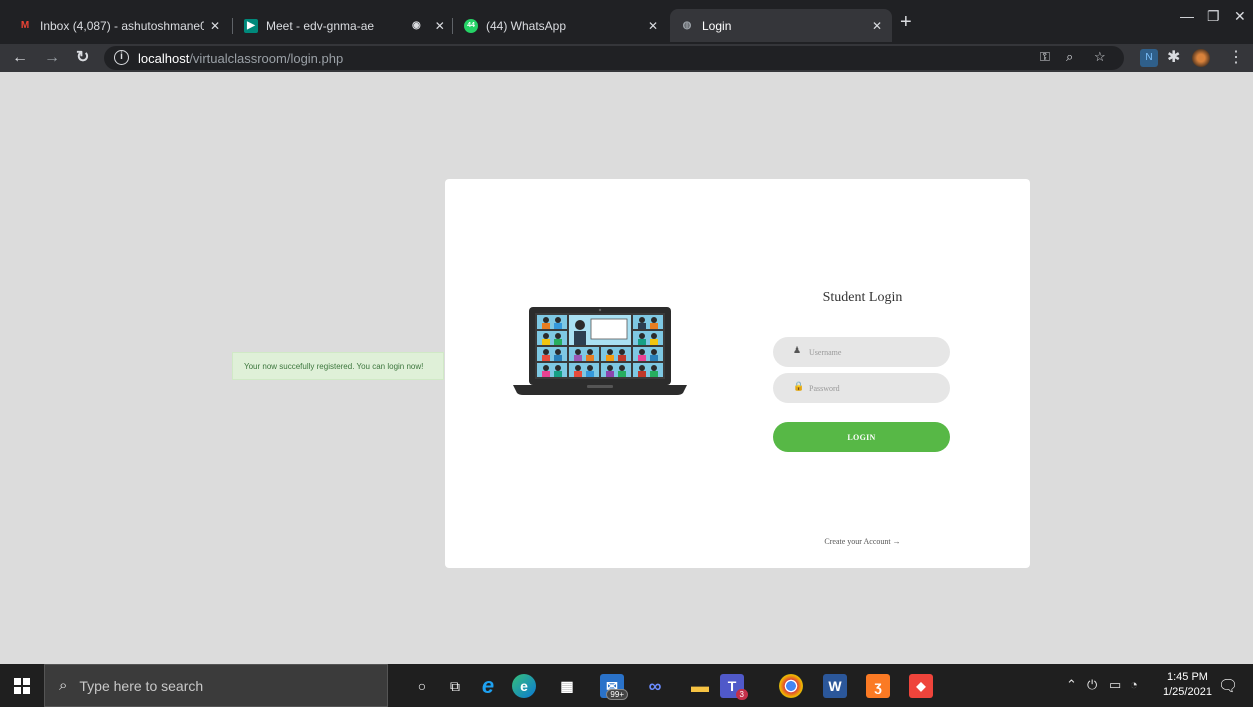 The width and height of the screenshot is (1253, 707). I want to click on store-icon: ▦, so click(567, 686).